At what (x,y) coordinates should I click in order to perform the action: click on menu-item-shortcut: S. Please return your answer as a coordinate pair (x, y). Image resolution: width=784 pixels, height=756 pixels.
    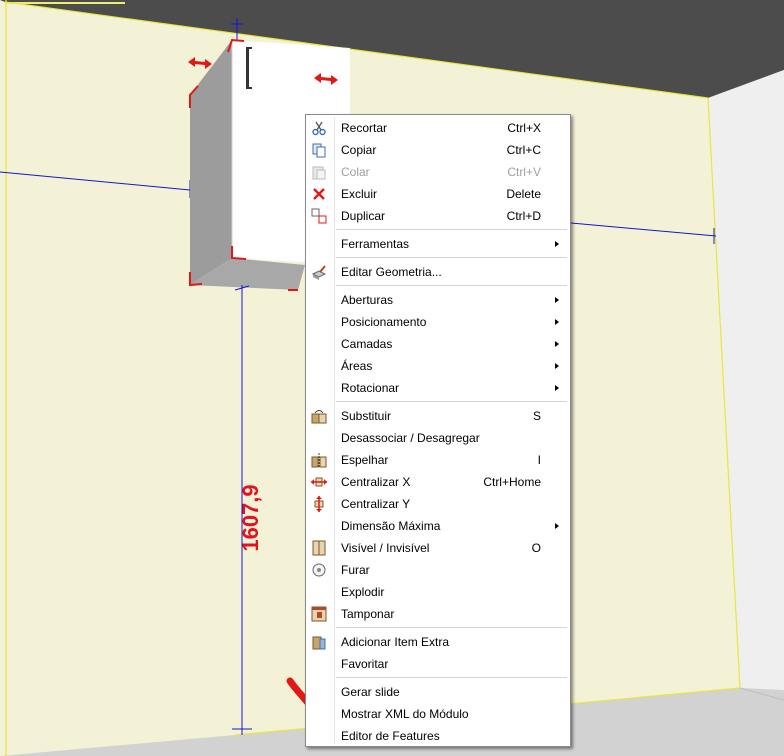
    Looking at the image, I should click on (536, 416).